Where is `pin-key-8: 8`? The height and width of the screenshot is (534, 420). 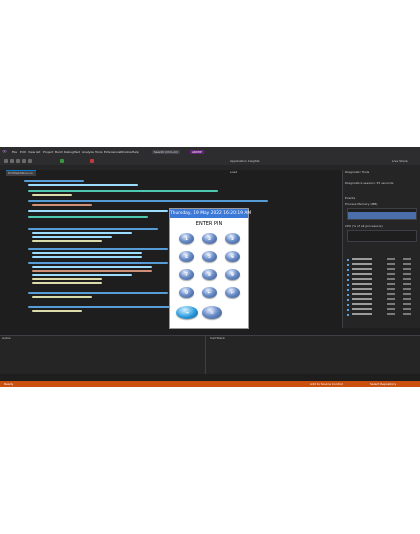 pin-key-8: 8 is located at coordinates (209, 274).